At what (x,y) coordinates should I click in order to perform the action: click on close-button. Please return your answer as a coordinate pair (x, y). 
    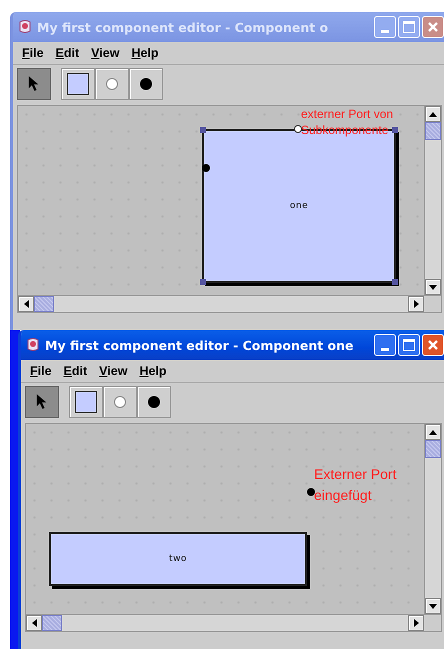
    Looking at the image, I should click on (433, 345).